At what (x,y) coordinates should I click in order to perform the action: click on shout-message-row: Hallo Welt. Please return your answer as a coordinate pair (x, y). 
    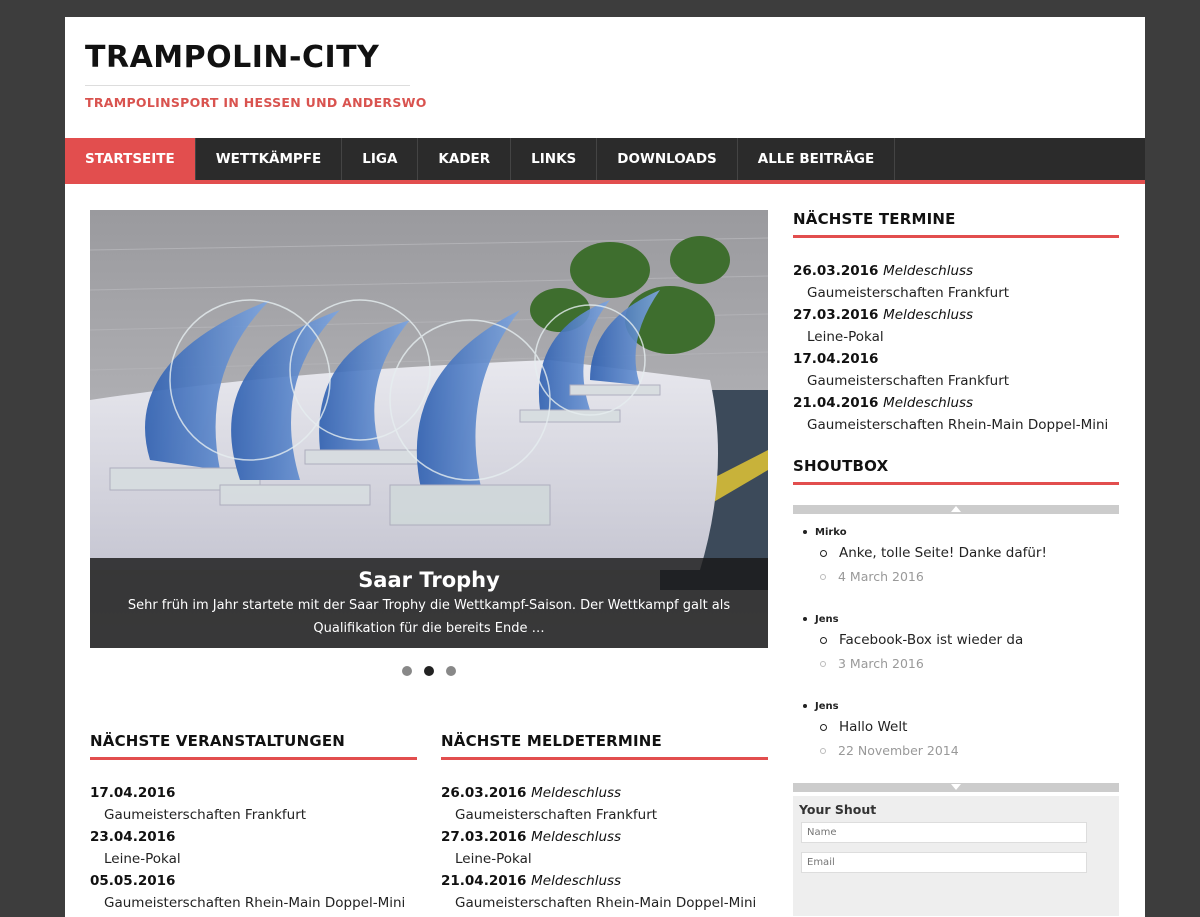
    Looking at the image, I should click on (969, 727).